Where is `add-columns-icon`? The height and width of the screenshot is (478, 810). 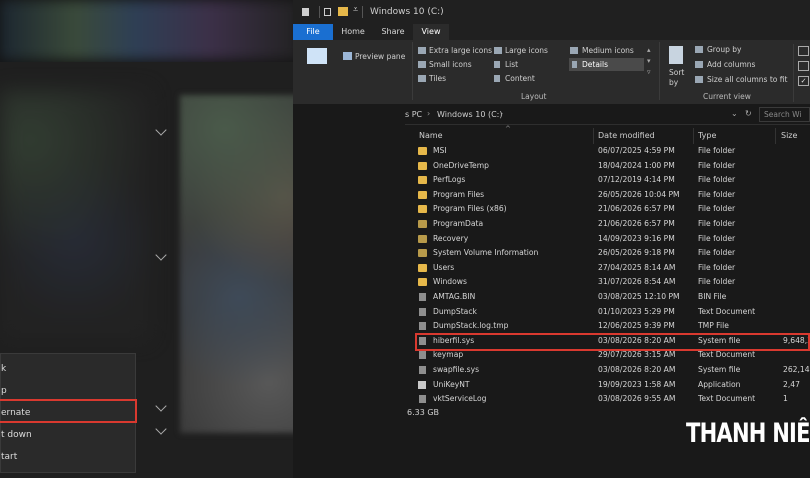
add-columns-icon is located at coordinates (699, 64).